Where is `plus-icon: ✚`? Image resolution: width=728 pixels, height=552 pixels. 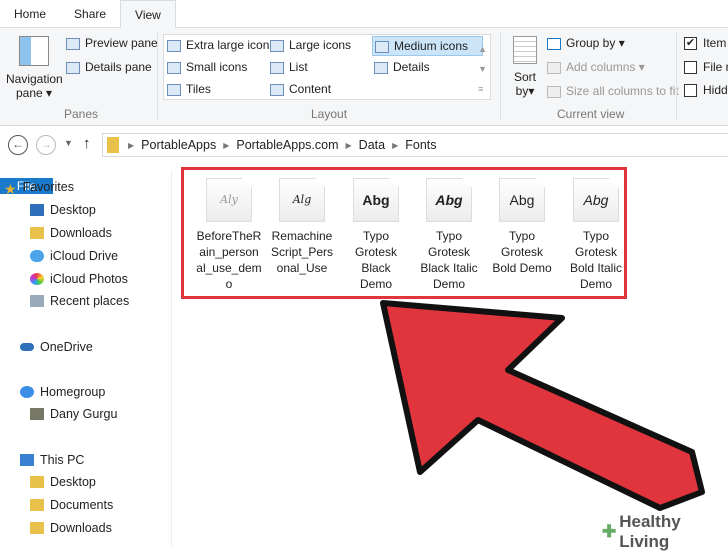 plus-icon: ✚ is located at coordinates (609, 531).